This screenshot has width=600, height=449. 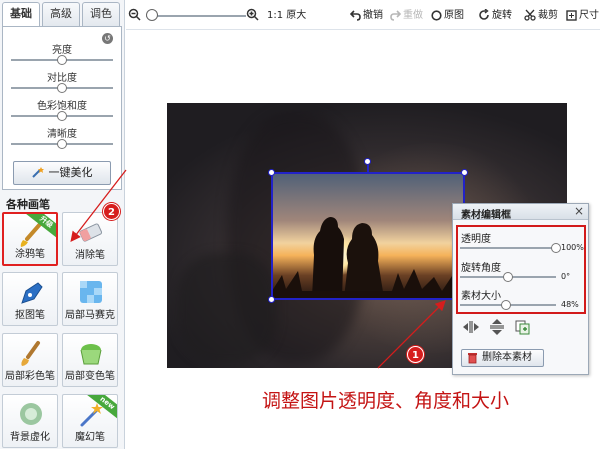 I want to click on tool-local-color-brush: 局部彩色笔, so click(x=30, y=360).